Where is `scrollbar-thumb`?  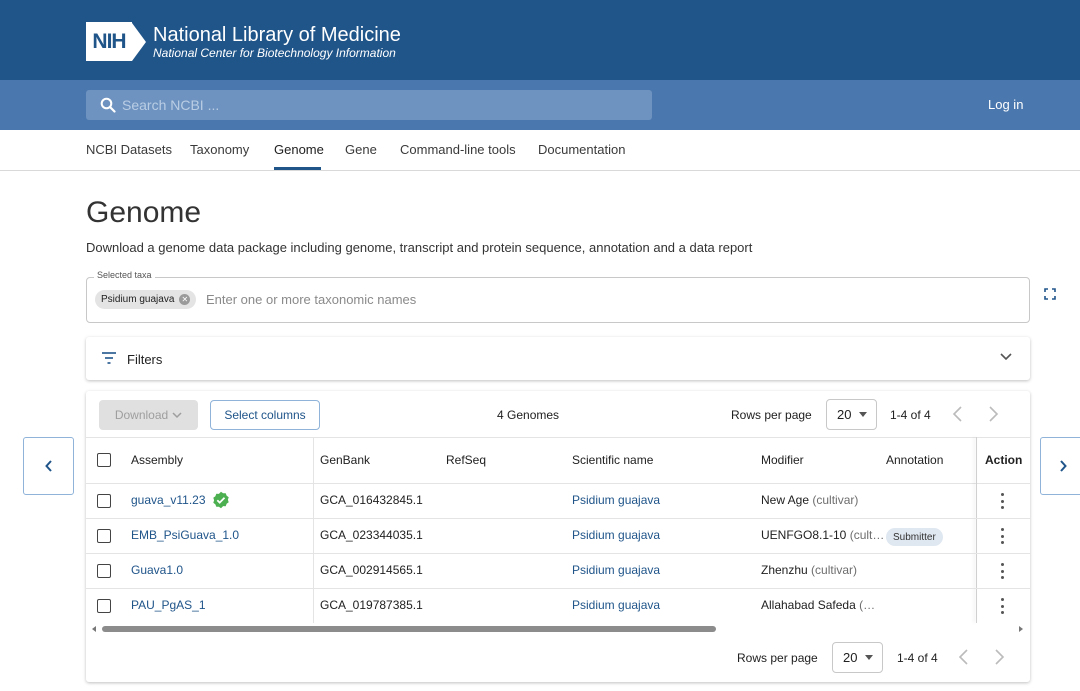
scrollbar-thumb is located at coordinates (409, 629).